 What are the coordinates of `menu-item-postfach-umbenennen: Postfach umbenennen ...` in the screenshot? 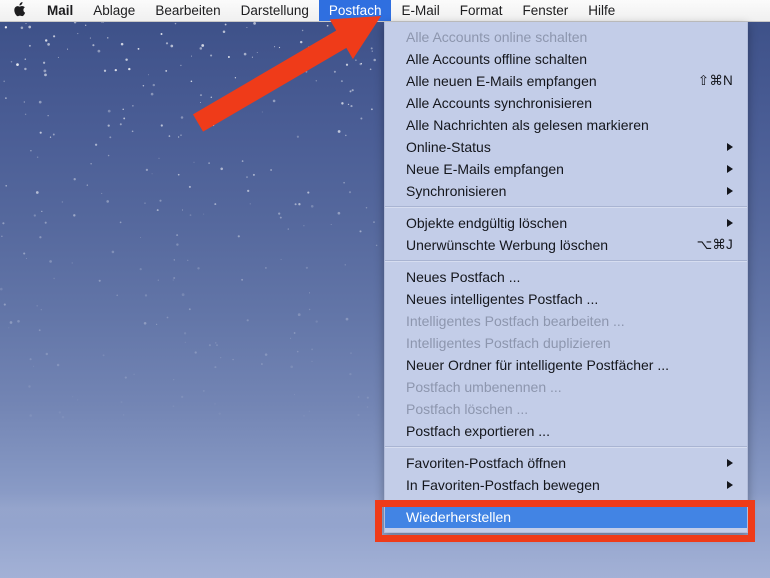 It's located at (566, 387).